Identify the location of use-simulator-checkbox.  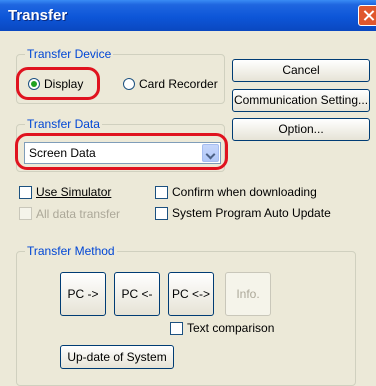
(25, 192).